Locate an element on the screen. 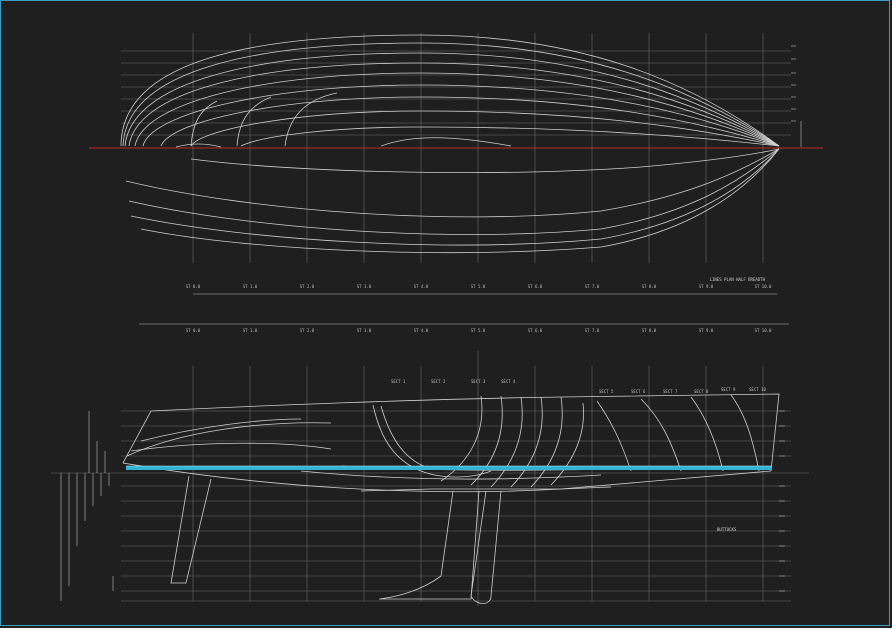 Image resolution: width=892 pixels, height=628 pixels. station-bar-label: ST 3.0 is located at coordinates (364, 330).